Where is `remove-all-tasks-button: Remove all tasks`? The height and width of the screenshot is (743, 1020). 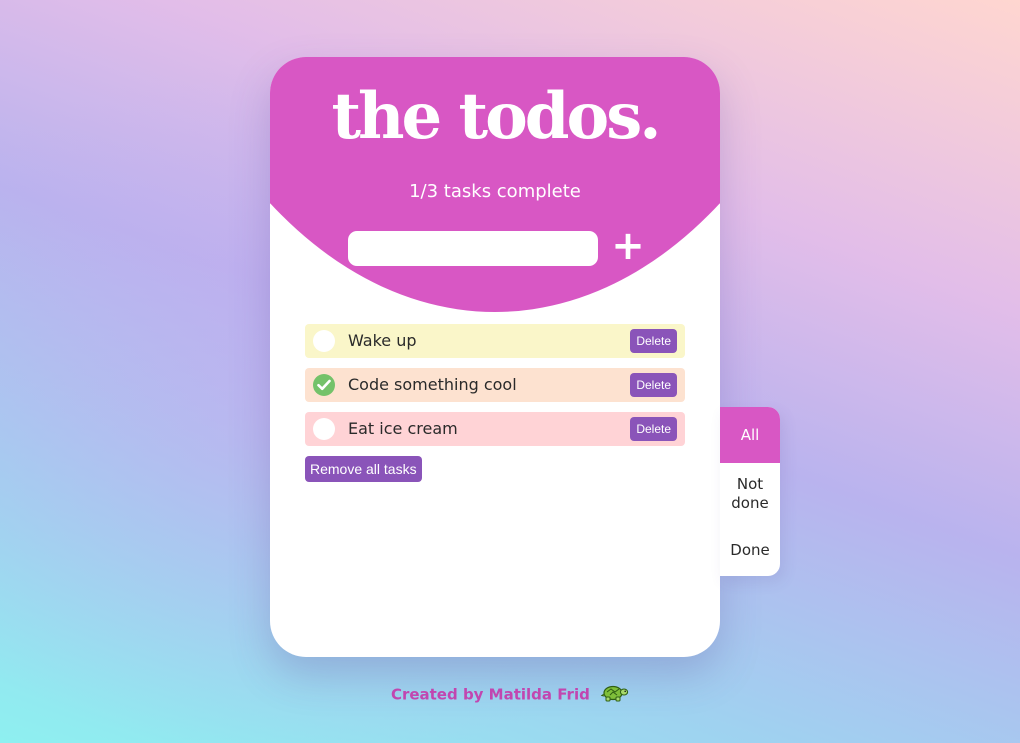
remove-all-tasks-button: Remove all tasks is located at coordinates (363, 469).